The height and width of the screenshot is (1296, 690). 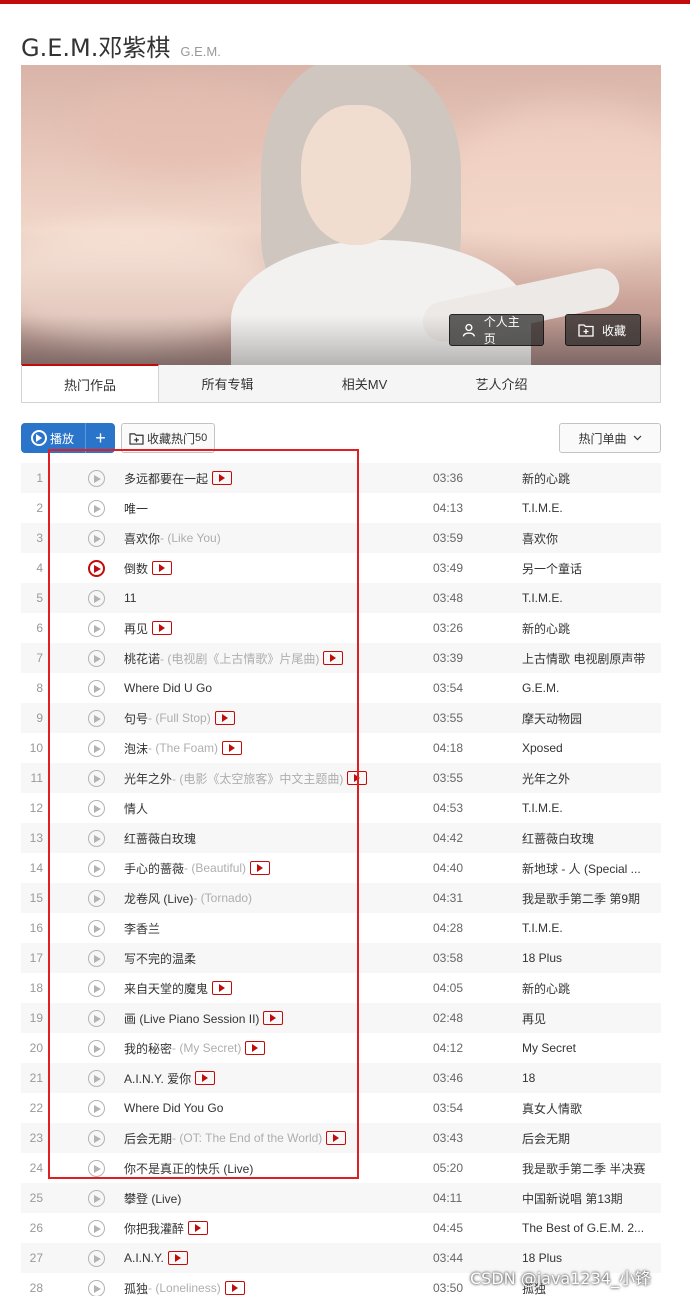 What do you see at coordinates (341, 748) in the screenshot?
I see `song-row: 10 泡沫 - (The Foam) 04:18 Xposed` at bounding box center [341, 748].